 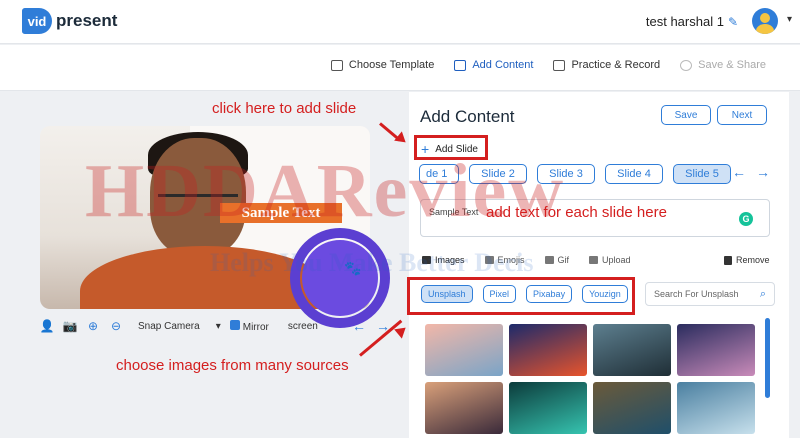 I want to click on mirror-checkbox, so click(x=234, y=324).